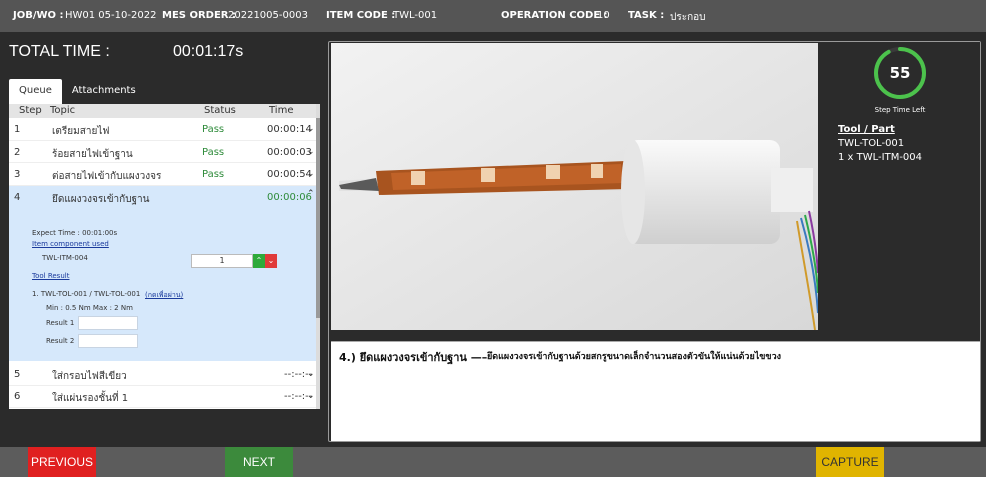  Describe the element at coordinates (871, 143) in the screenshot. I see `tool-part-item: TWL-TOL-001` at that location.